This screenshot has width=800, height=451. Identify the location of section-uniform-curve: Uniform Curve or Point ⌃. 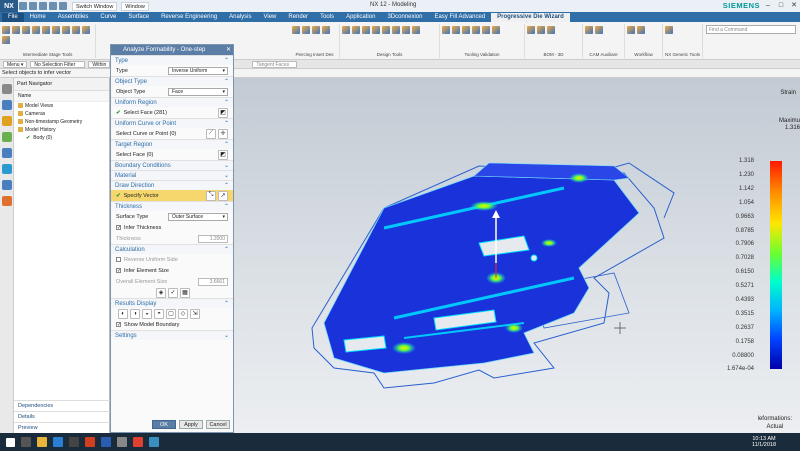
(172, 123).